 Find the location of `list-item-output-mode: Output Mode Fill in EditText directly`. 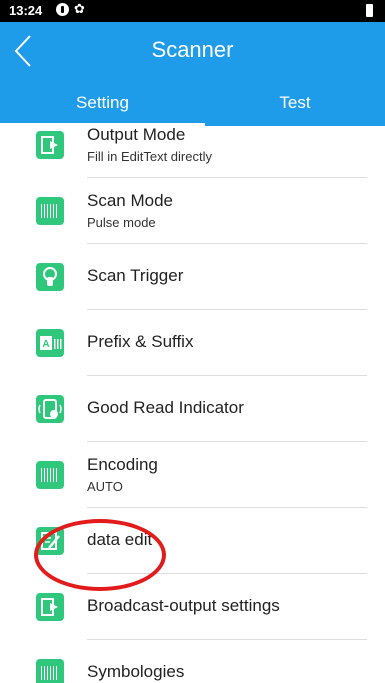

list-item-output-mode: Output Mode Fill in EditText directly is located at coordinates (192, 152).